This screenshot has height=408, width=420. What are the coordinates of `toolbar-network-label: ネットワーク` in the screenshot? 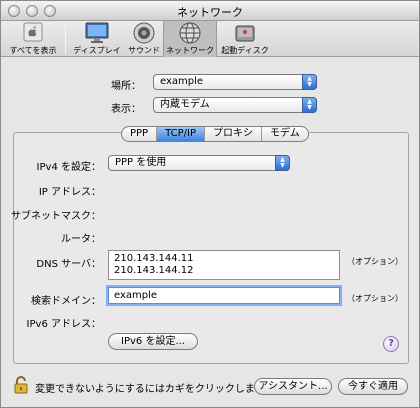 It's located at (190, 50).